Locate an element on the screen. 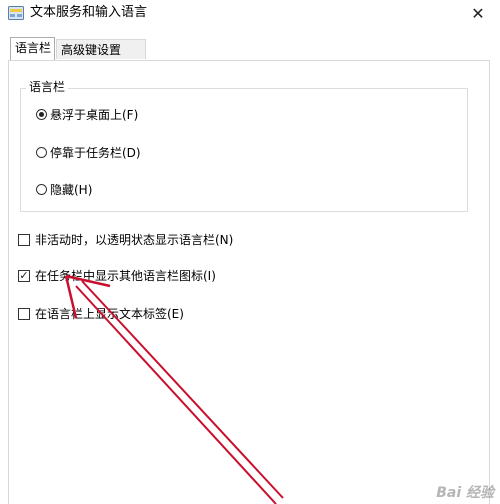 Image resolution: width=500 pixels, height=504 pixels. title-bar: 文本服务和输入语言 ✕ is located at coordinates (250, 14).